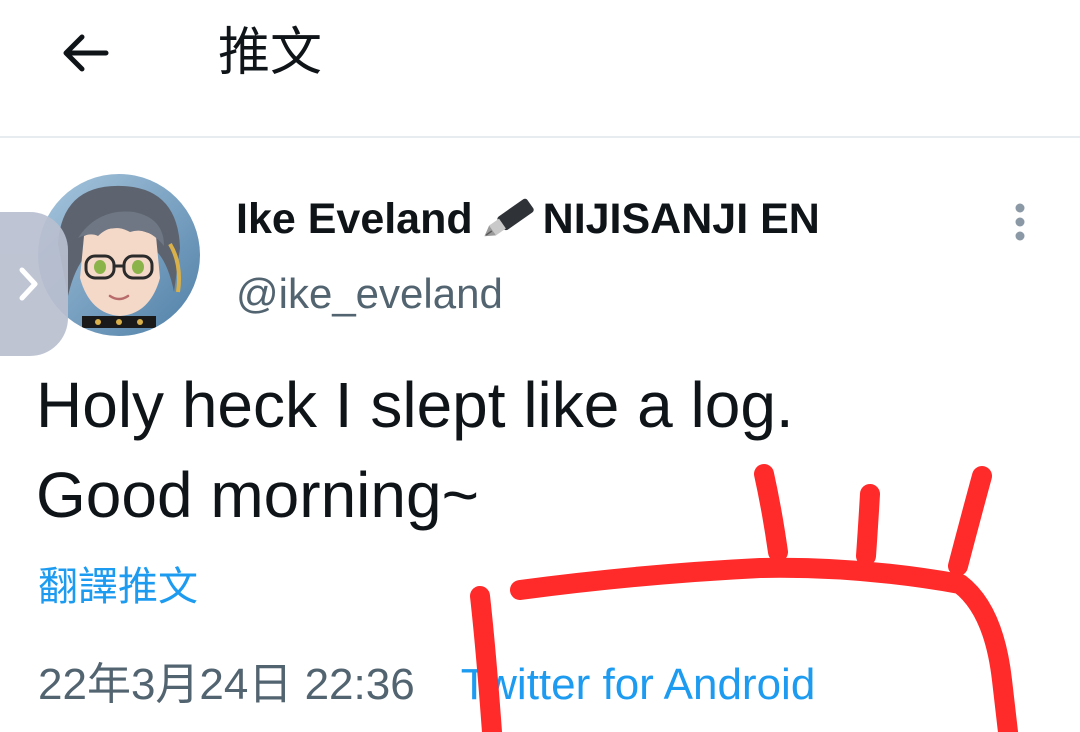 This screenshot has width=1080, height=732. Describe the element at coordinates (28, 284) in the screenshot. I see `chevron-right-icon` at that location.